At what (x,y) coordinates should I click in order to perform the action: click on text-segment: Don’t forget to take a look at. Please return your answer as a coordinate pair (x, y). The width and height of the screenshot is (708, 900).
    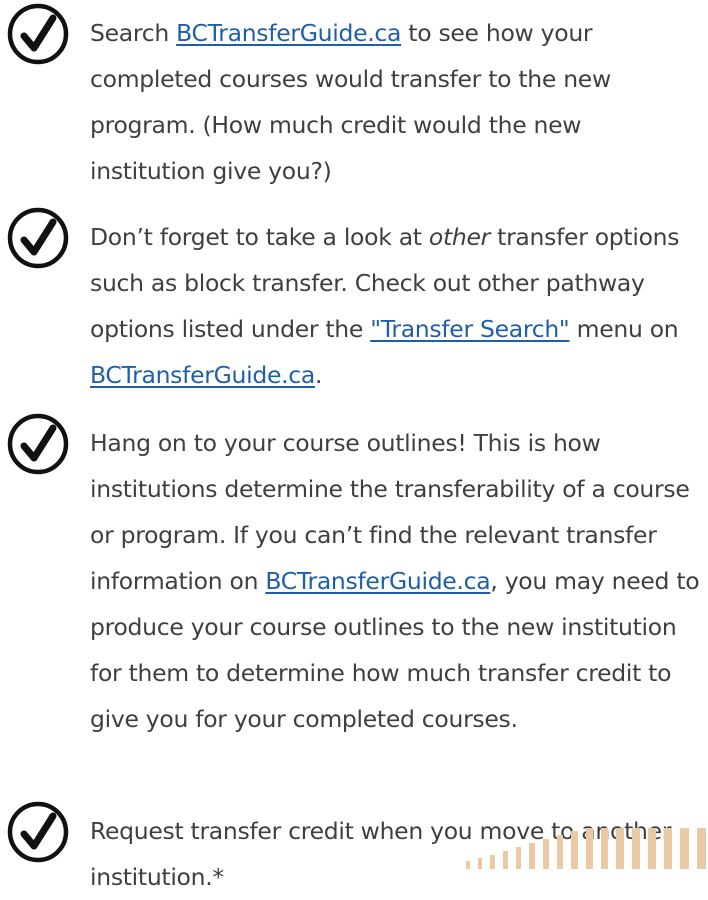
    Looking at the image, I should click on (259, 237).